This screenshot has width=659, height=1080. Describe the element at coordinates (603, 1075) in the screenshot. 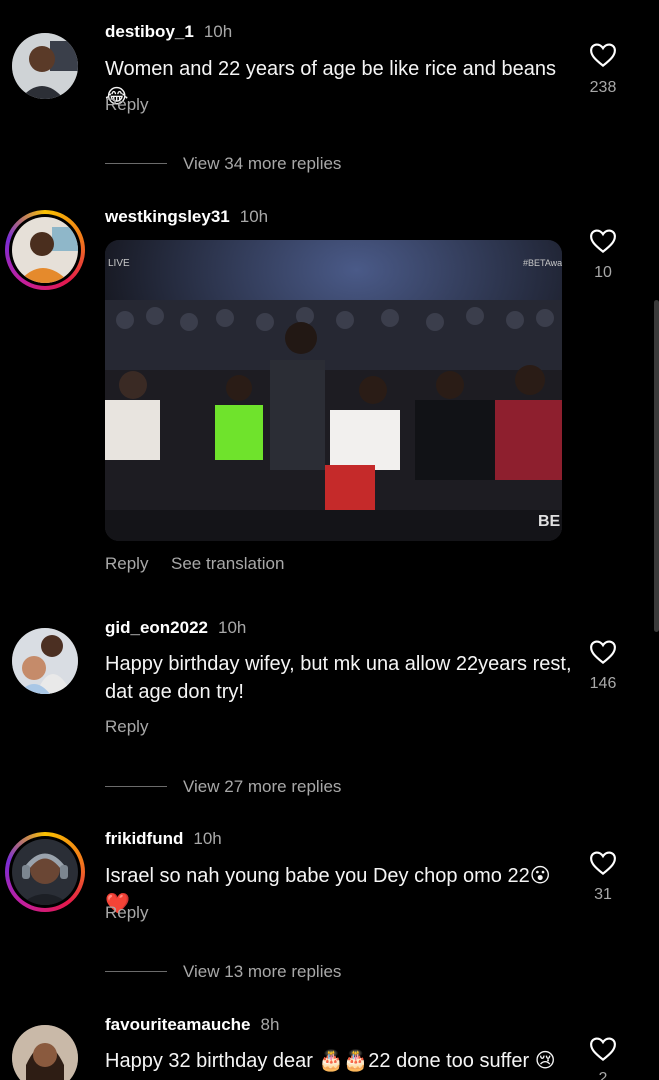

I see `like-count: 2` at that location.